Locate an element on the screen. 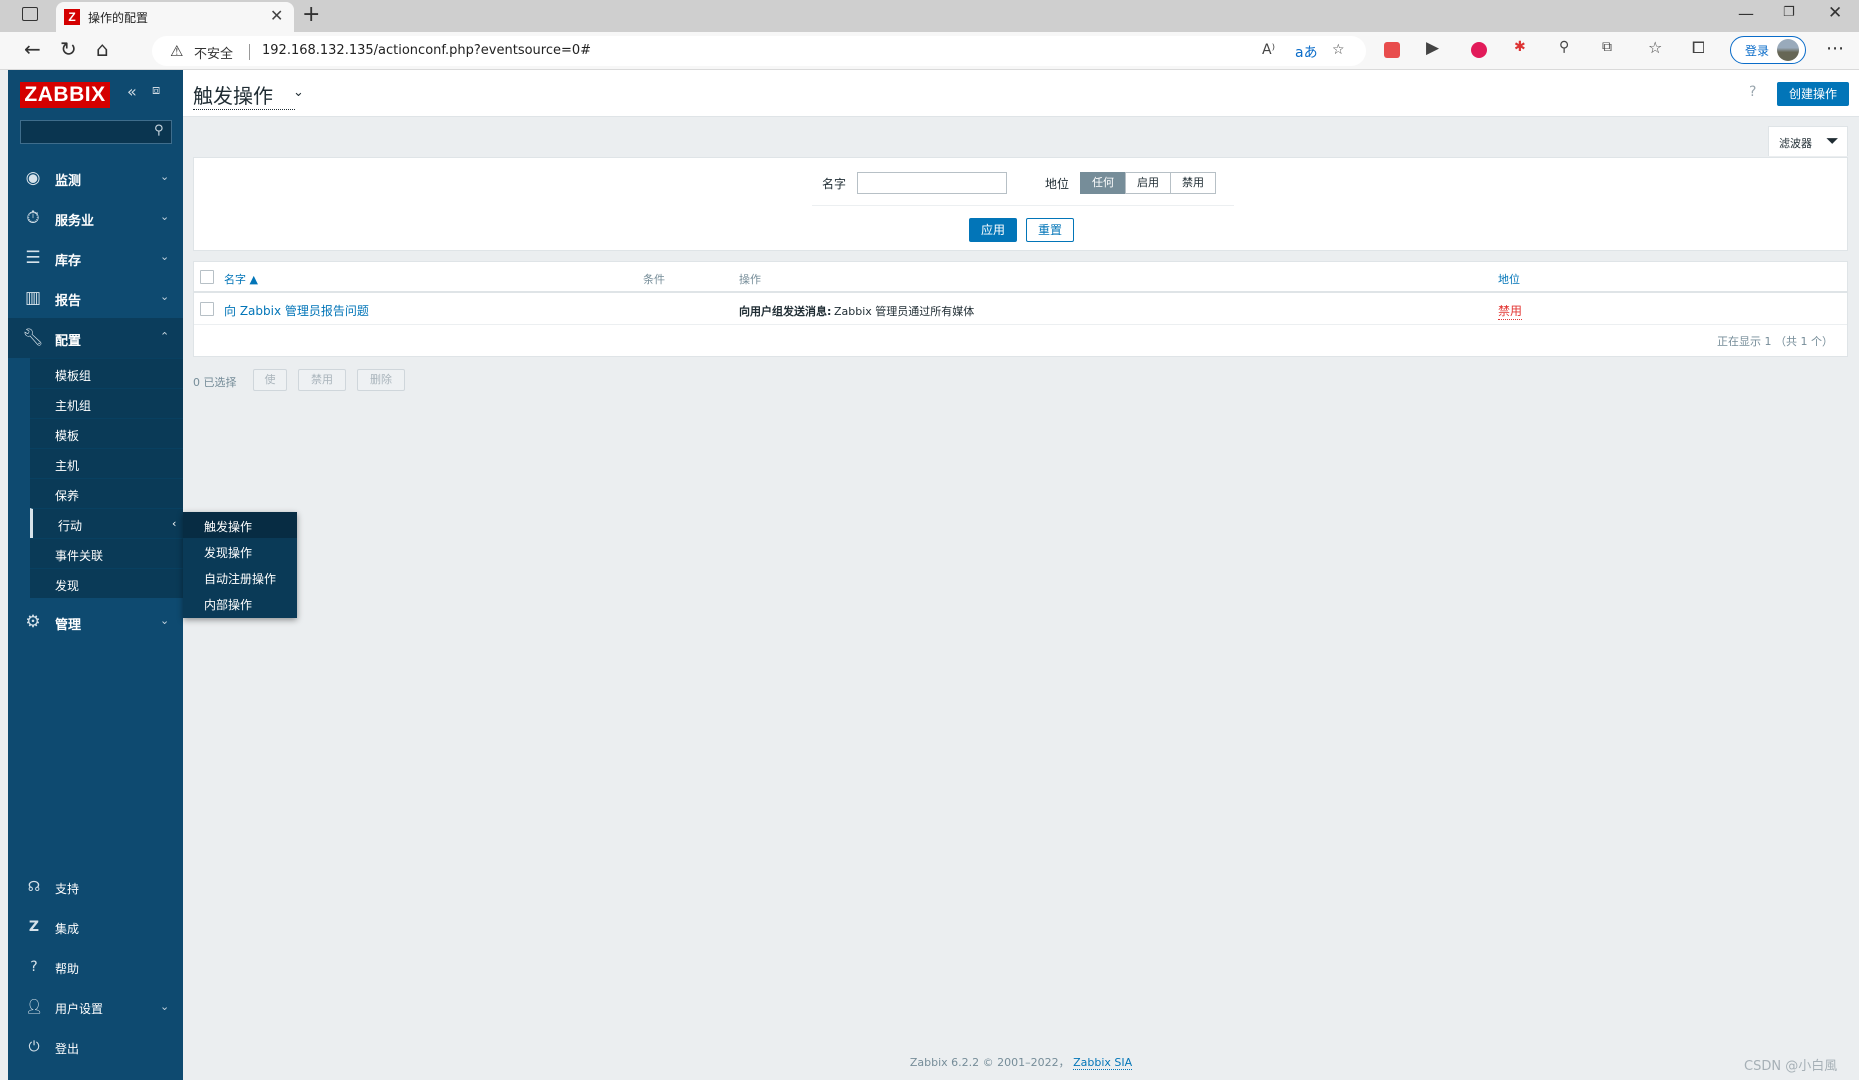 This screenshot has width=1859, height=1080. delete-button: 删除 is located at coordinates (381, 380).